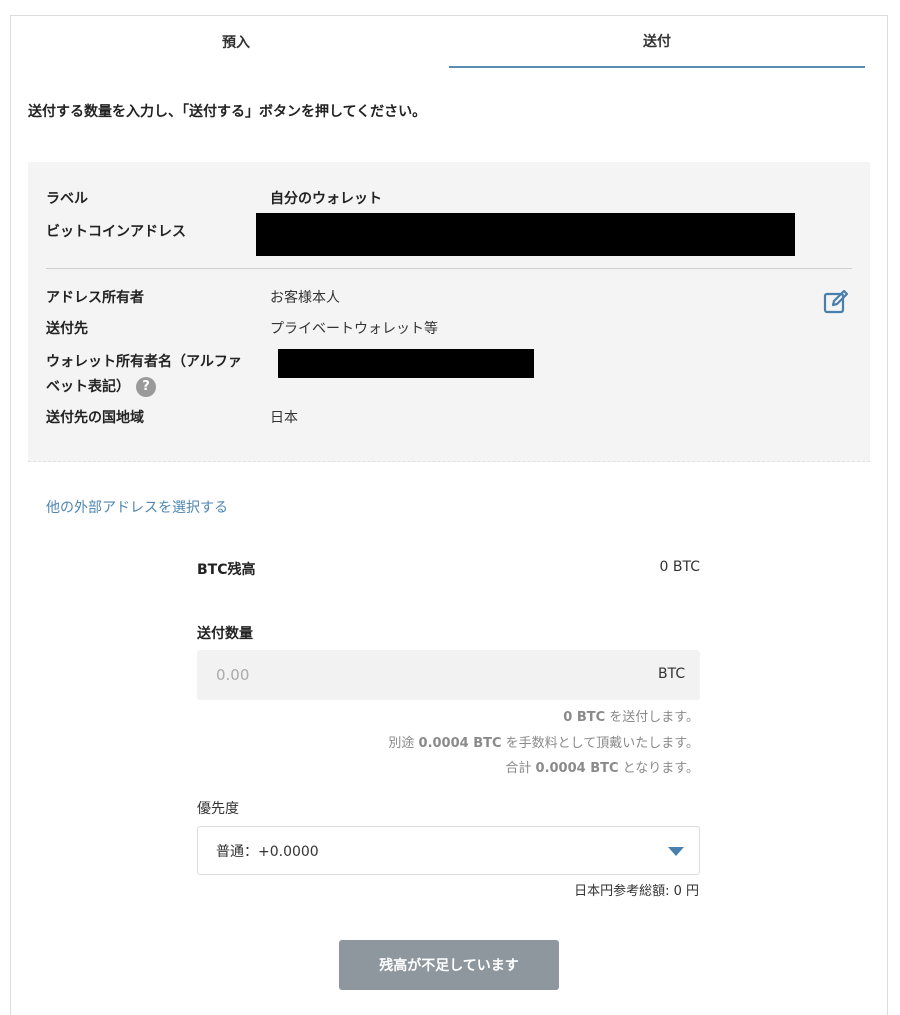 This screenshot has width=900, height=1015. Describe the element at coordinates (449, 965) in the screenshot. I see `insufficient-balance-button: 残高が不足しています` at that location.